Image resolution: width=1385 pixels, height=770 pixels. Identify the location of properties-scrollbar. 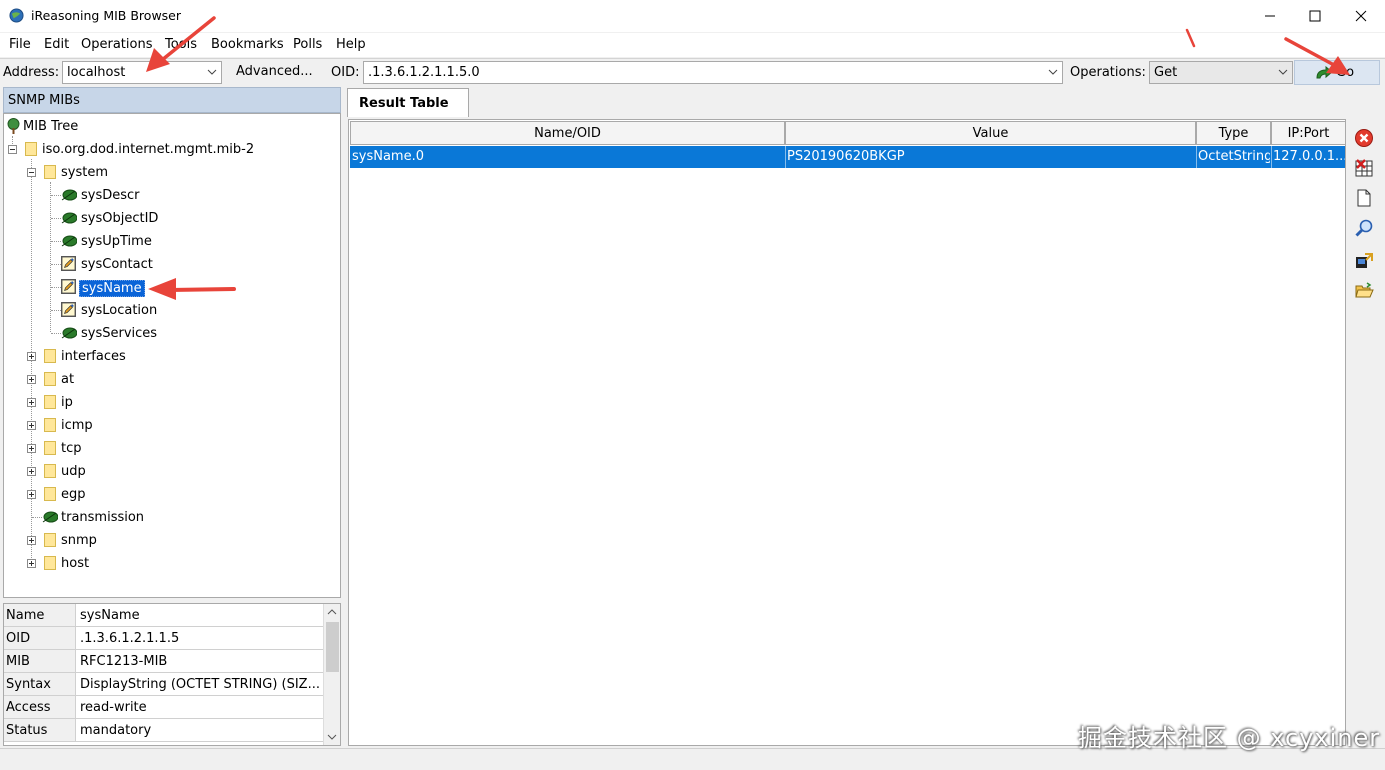
(331, 674).